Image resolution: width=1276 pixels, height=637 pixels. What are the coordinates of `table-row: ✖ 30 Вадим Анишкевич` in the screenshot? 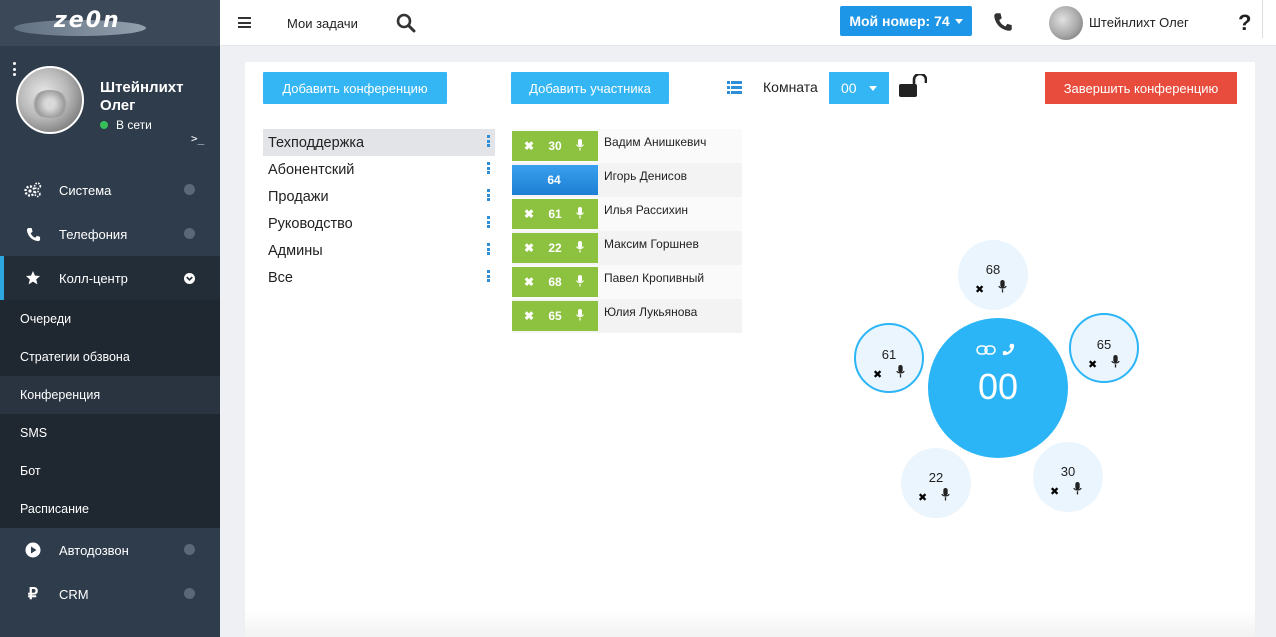 It's located at (627, 146).